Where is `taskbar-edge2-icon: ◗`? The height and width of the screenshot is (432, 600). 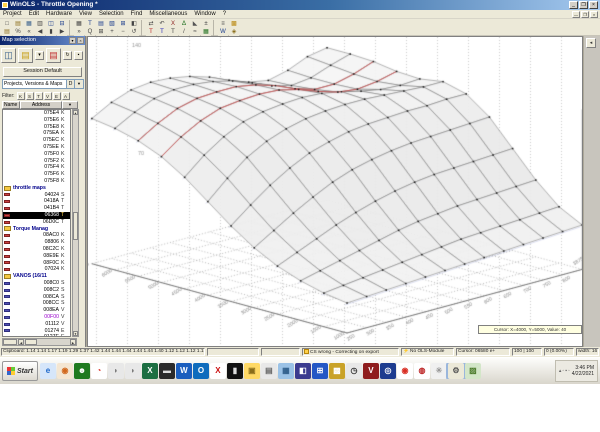
taskbar-edge2-icon: ◗ is located at coordinates (132, 371).